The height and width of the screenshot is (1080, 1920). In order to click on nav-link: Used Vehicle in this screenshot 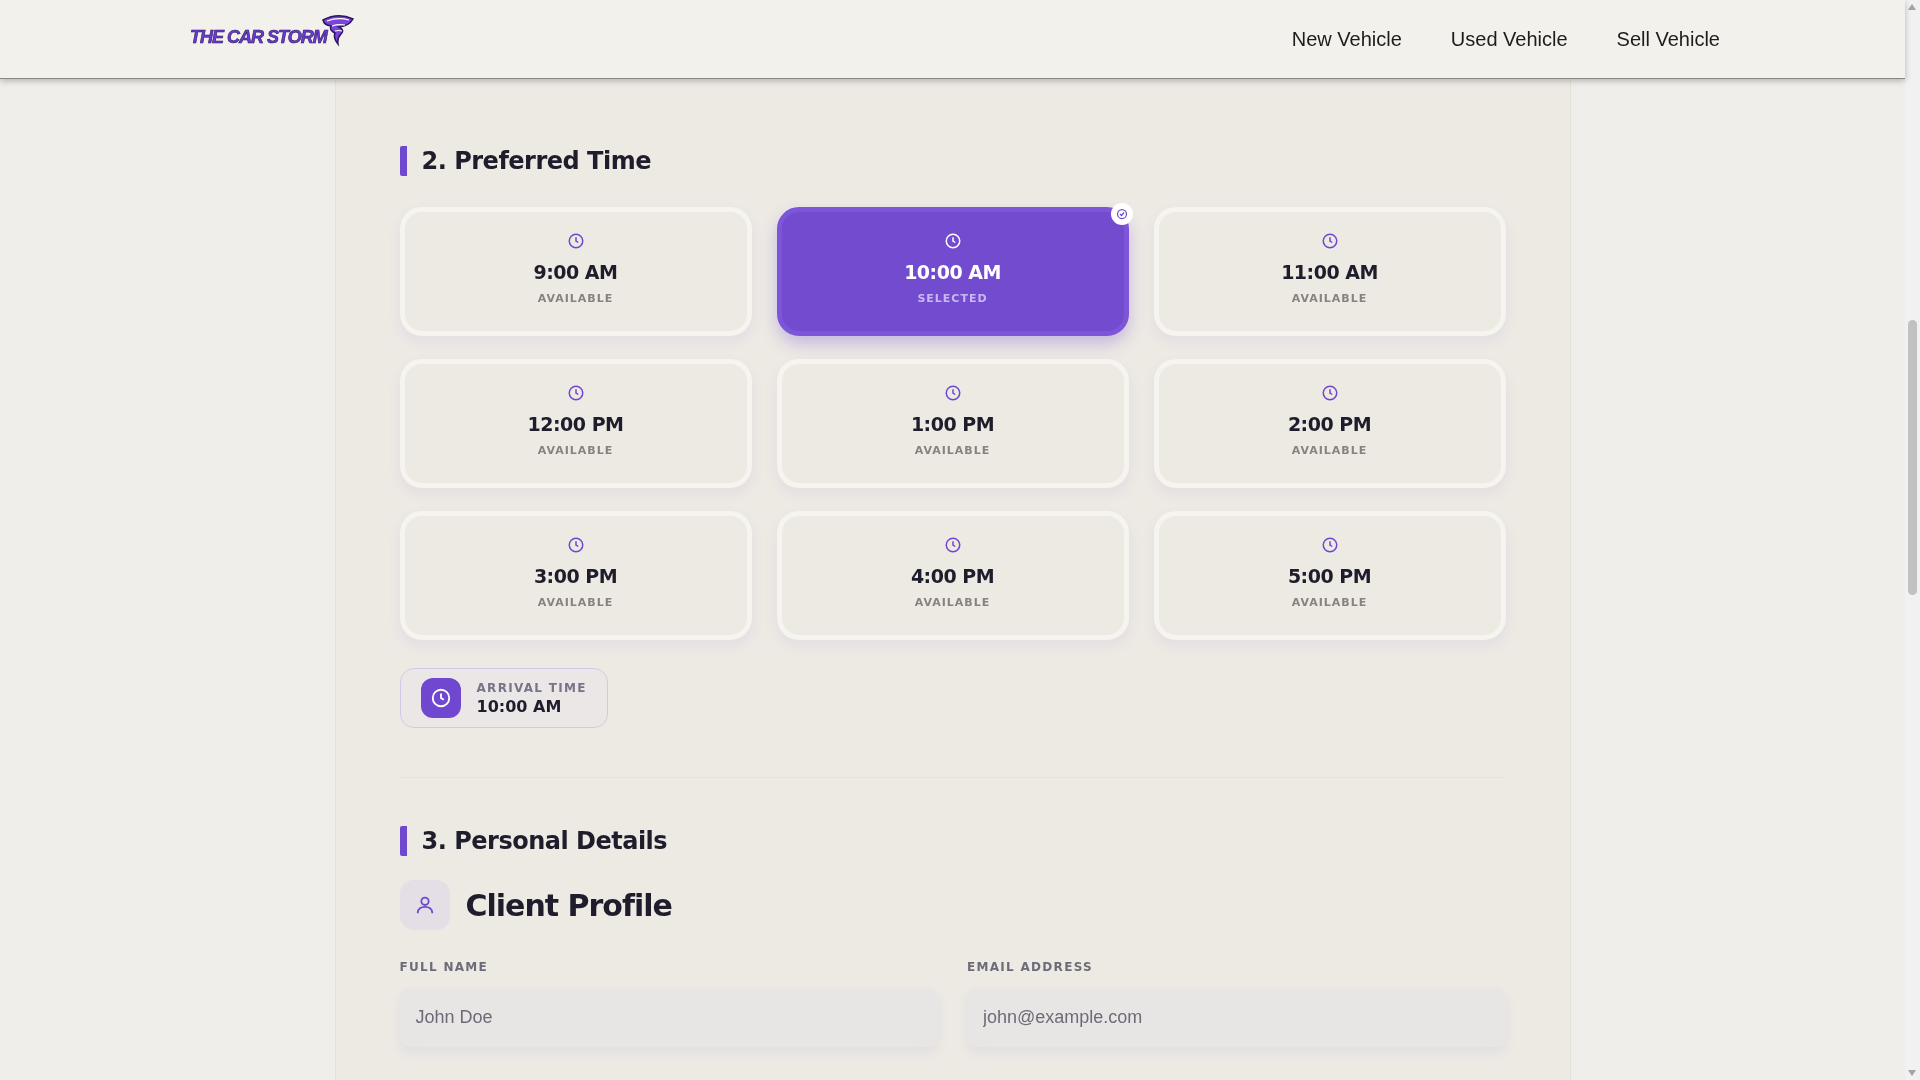, I will do `click(1509, 39)`.